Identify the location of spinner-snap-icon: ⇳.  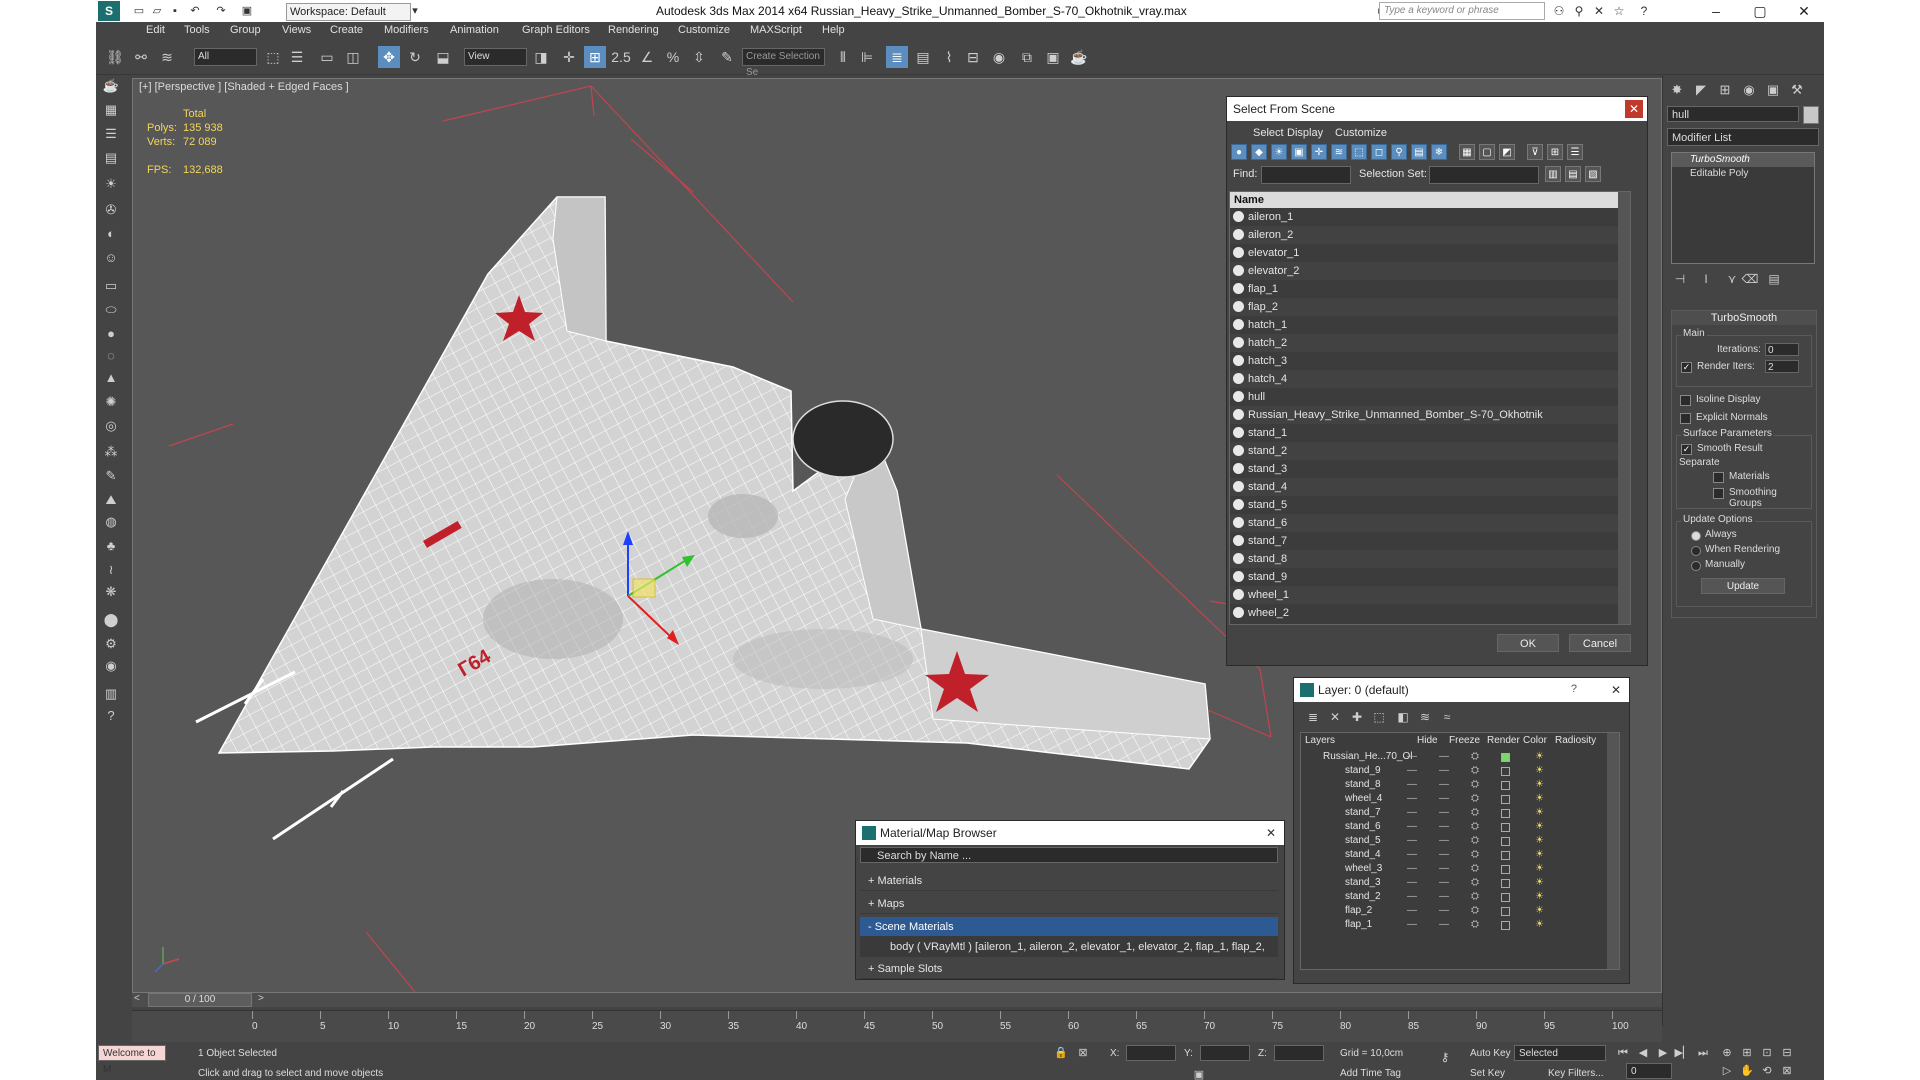
(699, 57).